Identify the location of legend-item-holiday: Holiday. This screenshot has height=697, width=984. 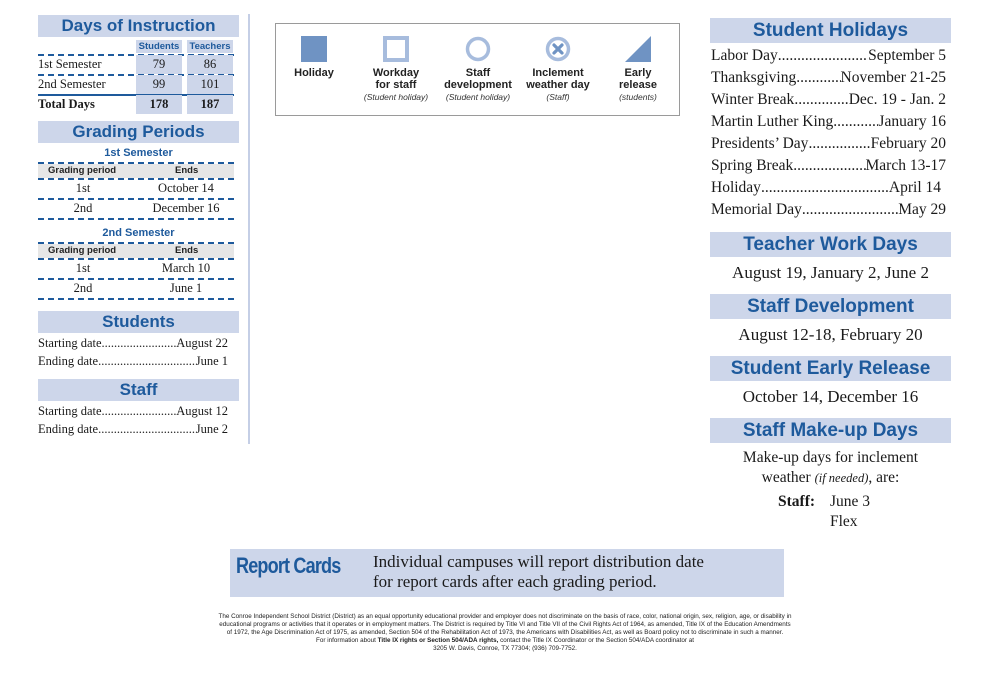
(314, 70).